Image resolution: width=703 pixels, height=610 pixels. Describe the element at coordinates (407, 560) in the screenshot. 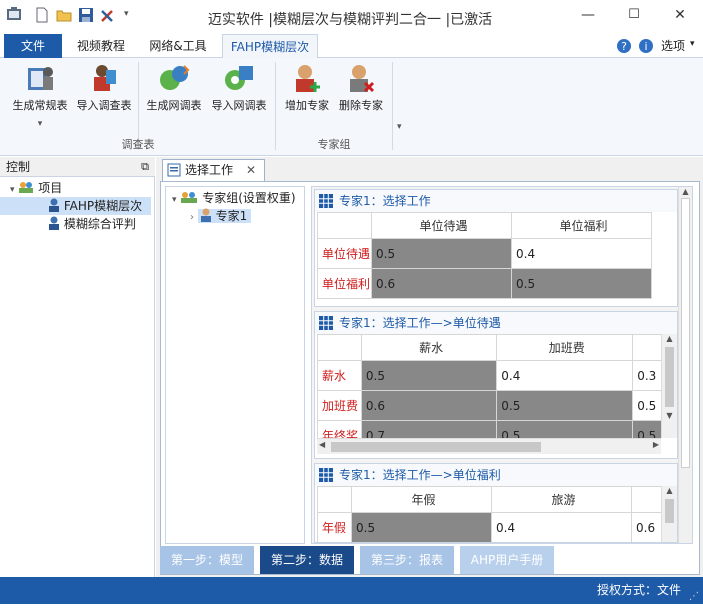

I see `step-3-report-button: 第三步：报表` at that location.